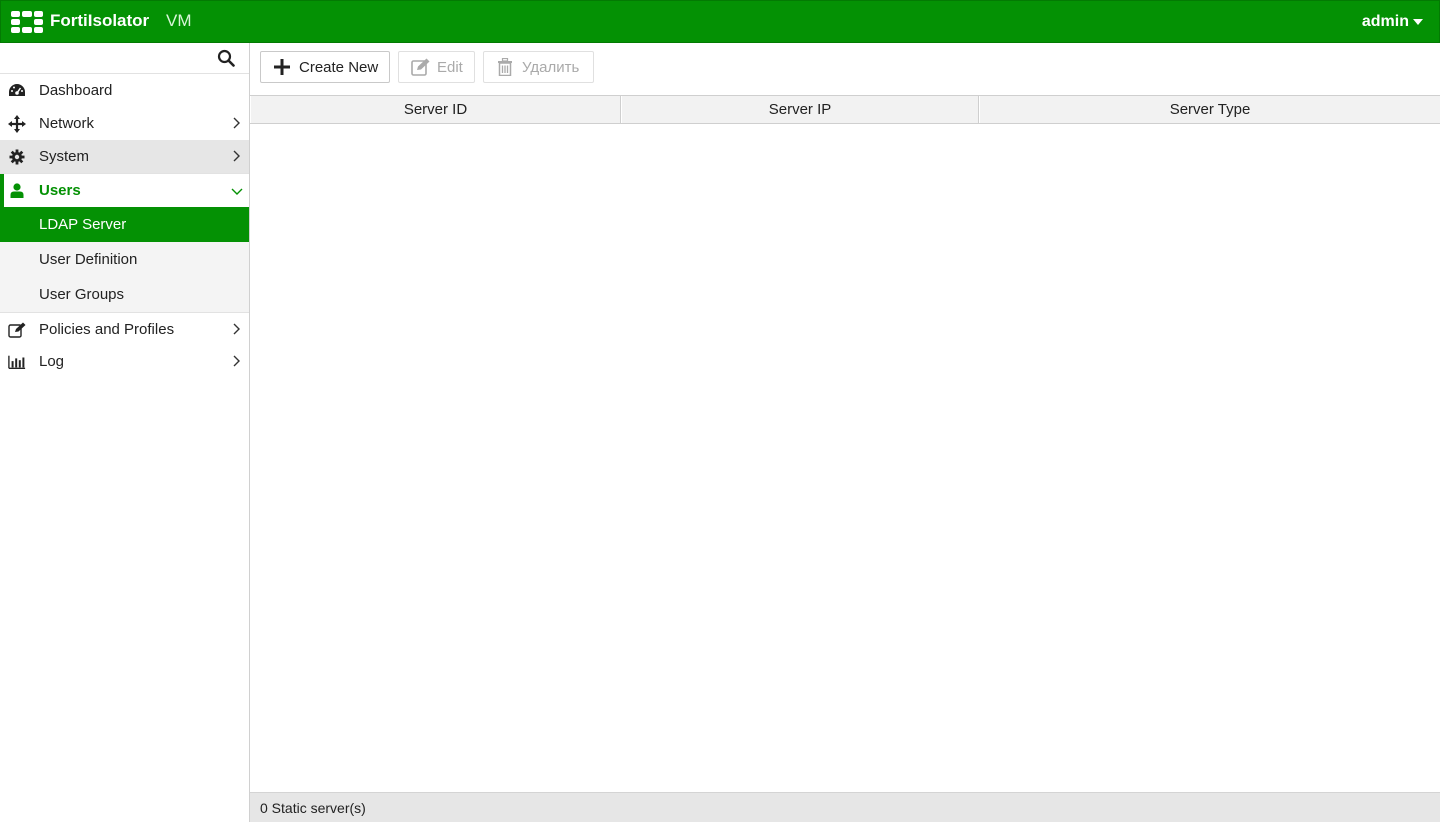 The image size is (1440, 822). Describe the element at coordinates (52, 361) in the screenshot. I see `sidebar-item-label: Log` at that location.